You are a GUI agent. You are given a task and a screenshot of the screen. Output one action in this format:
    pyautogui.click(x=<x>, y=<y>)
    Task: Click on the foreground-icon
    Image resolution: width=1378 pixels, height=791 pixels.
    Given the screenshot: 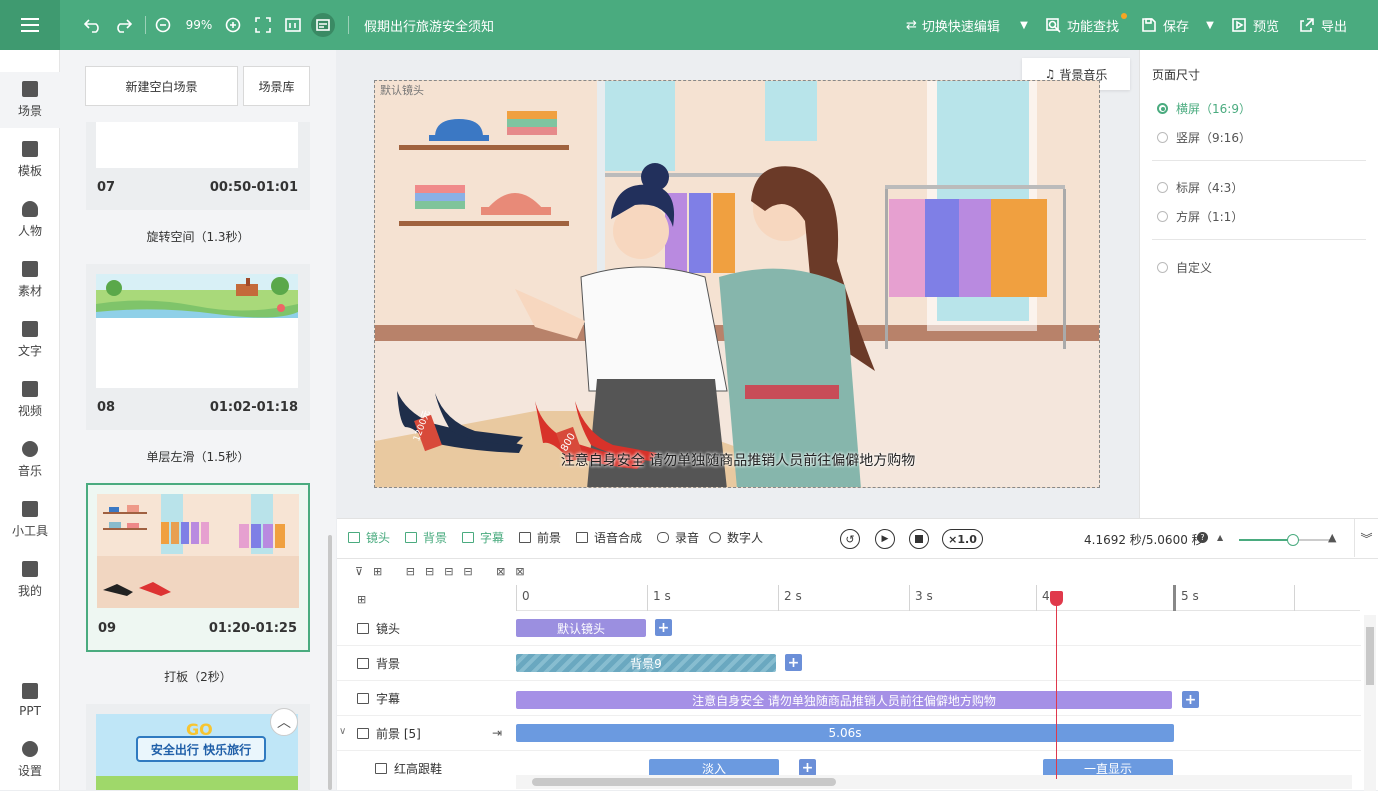 What is the action you would take?
    pyautogui.click(x=363, y=733)
    